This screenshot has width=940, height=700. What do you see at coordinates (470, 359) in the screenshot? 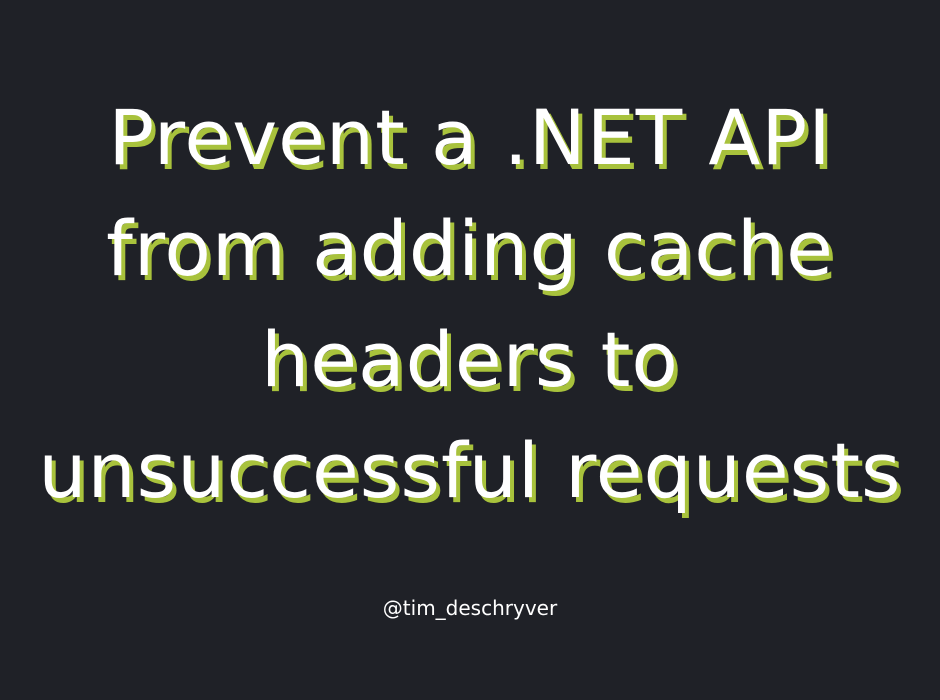
I see `headline-line-3: headers to` at bounding box center [470, 359].